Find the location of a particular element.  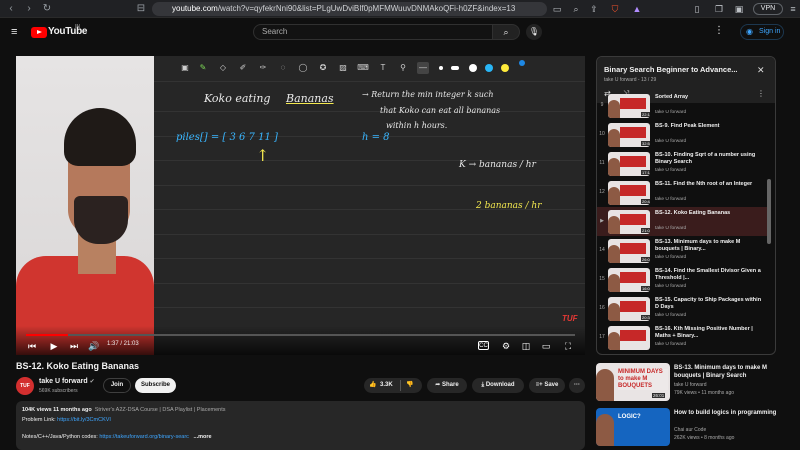

playlist-item-title: BS-9. Find Peak Element is located at coordinates (709, 126).